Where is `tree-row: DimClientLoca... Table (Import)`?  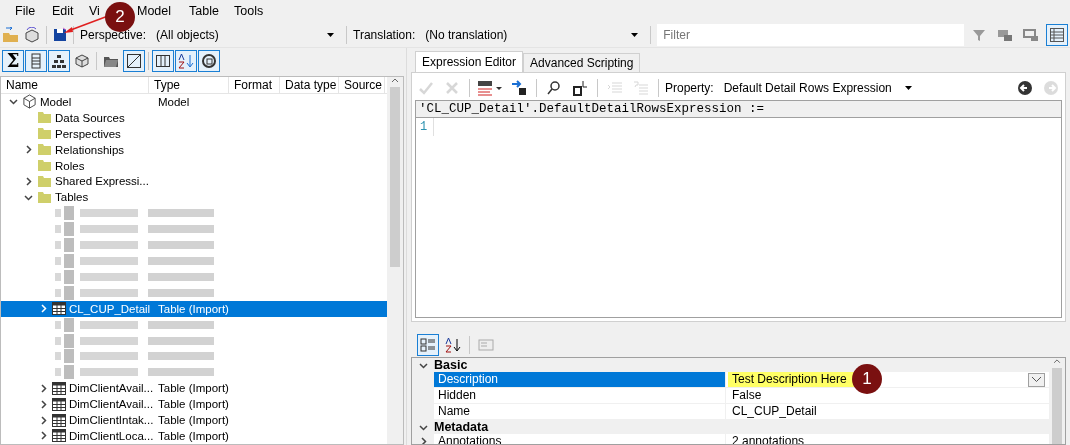 tree-row: DimClientLoca... Table (Import) is located at coordinates (194, 436).